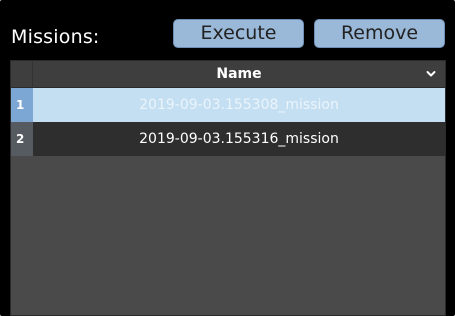 The height and width of the screenshot is (316, 455). What do you see at coordinates (22, 139) in the screenshot?
I see `row-index: 2` at bounding box center [22, 139].